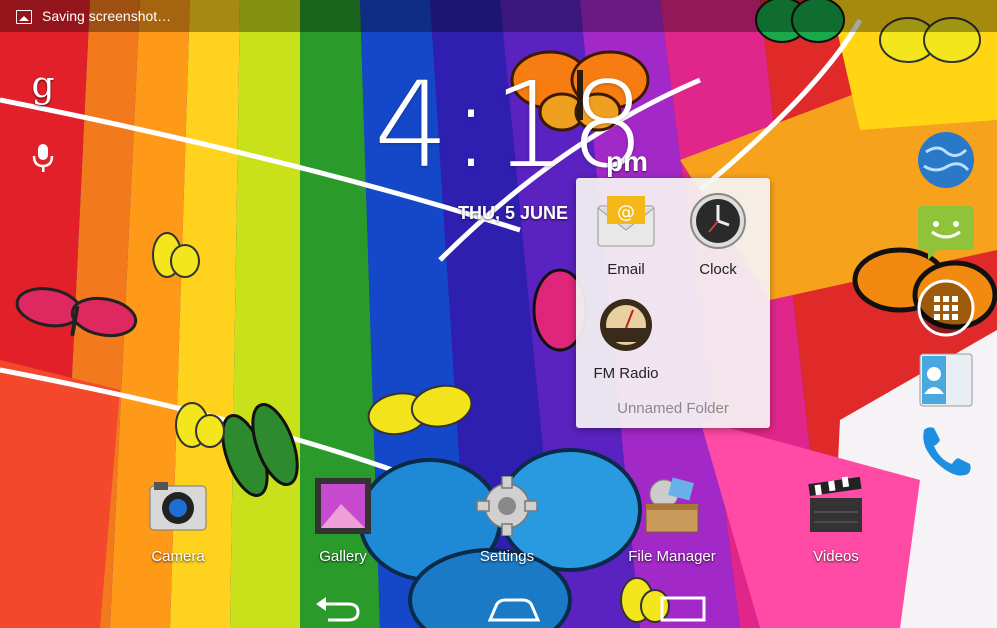 The height and width of the screenshot is (628, 997). I want to click on google-search-icon: g, so click(43, 87).